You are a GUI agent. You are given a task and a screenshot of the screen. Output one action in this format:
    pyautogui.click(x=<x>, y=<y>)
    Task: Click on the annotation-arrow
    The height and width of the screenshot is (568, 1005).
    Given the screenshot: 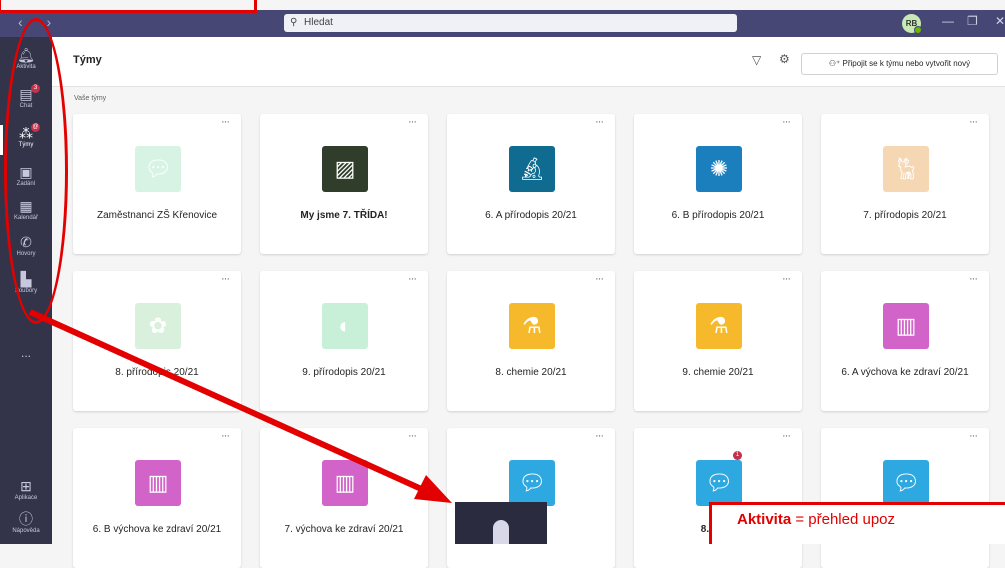 What is the action you would take?
    pyautogui.click(x=240, y=406)
    